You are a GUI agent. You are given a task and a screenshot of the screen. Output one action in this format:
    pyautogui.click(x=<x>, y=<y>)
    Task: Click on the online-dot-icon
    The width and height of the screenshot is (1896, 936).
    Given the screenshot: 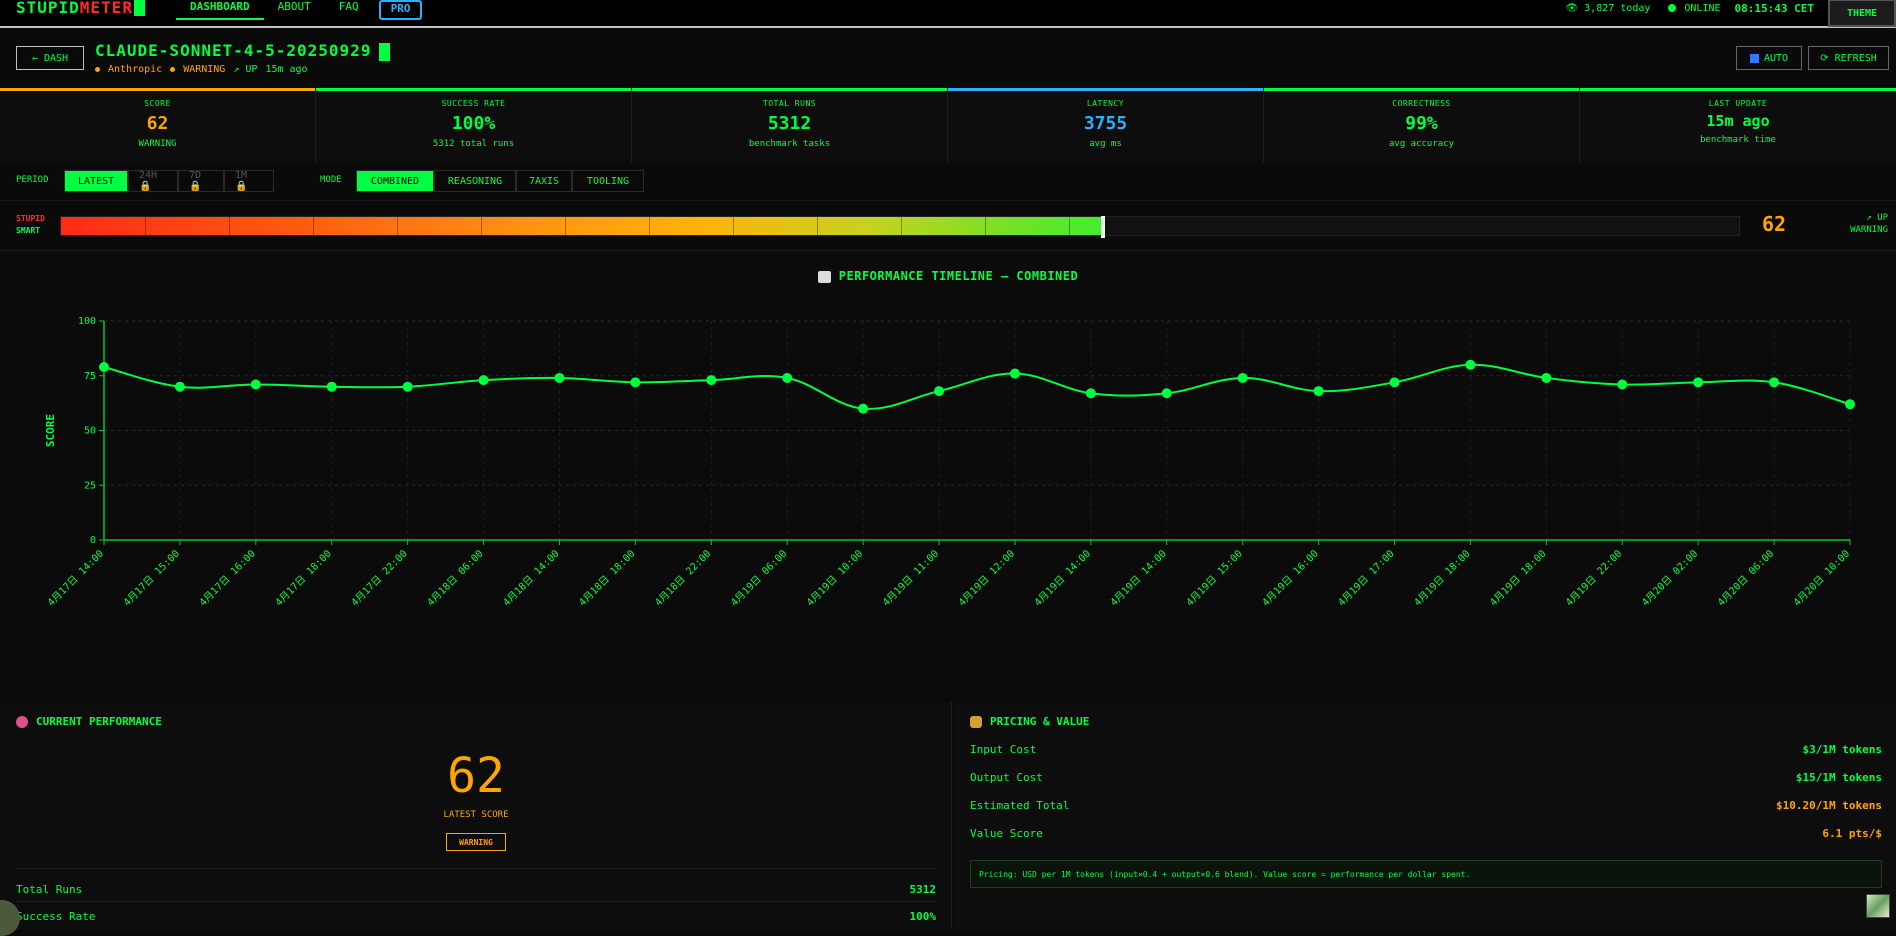 What is the action you would take?
    pyautogui.click(x=1672, y=8)
    